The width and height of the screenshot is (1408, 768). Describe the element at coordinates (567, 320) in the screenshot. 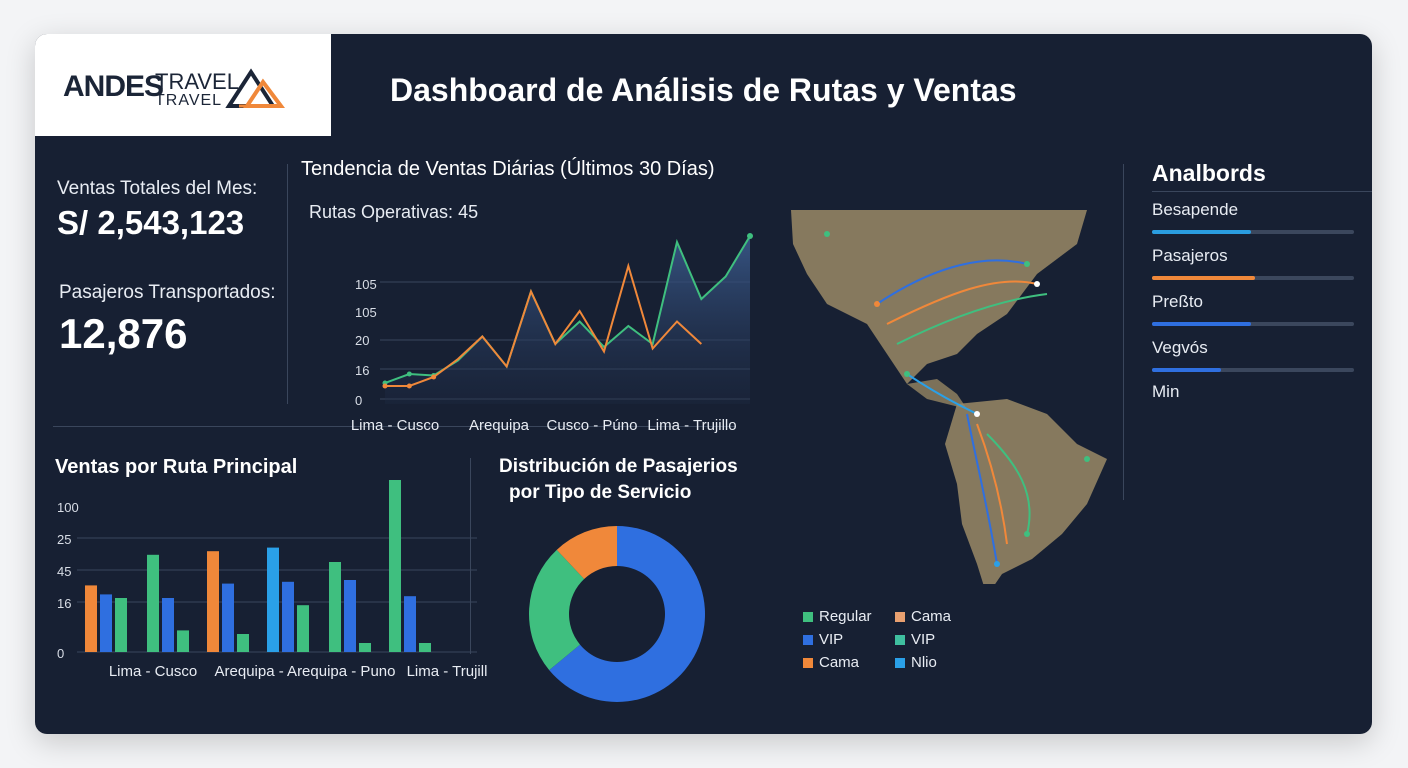

I see `trend-area` at that location.